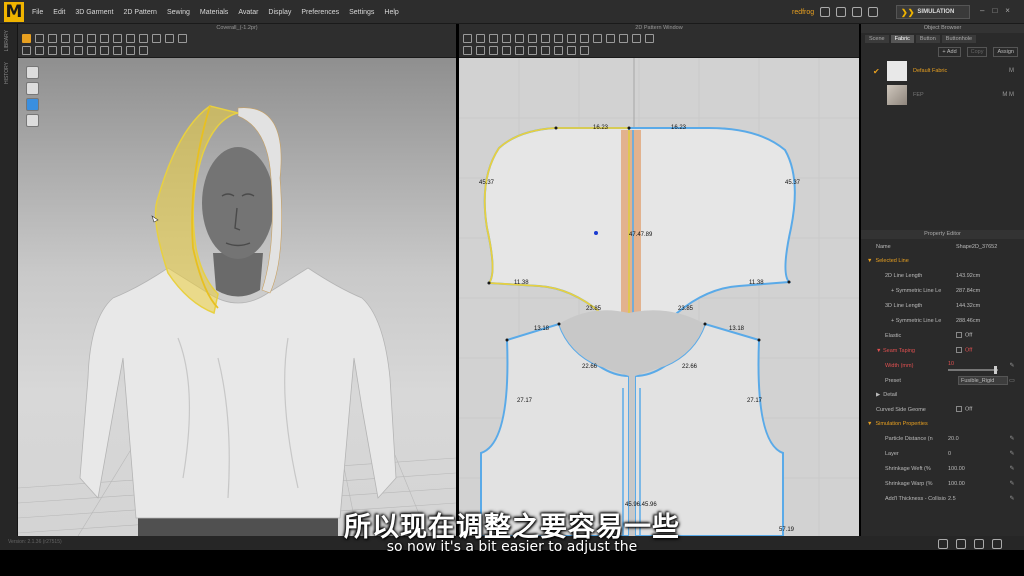 Image resolution: width=1024 pixels, height=576 pixels. Describe the element at coordinates (65, 50) in the screenshot. I see `strain-map-icon` at that location.